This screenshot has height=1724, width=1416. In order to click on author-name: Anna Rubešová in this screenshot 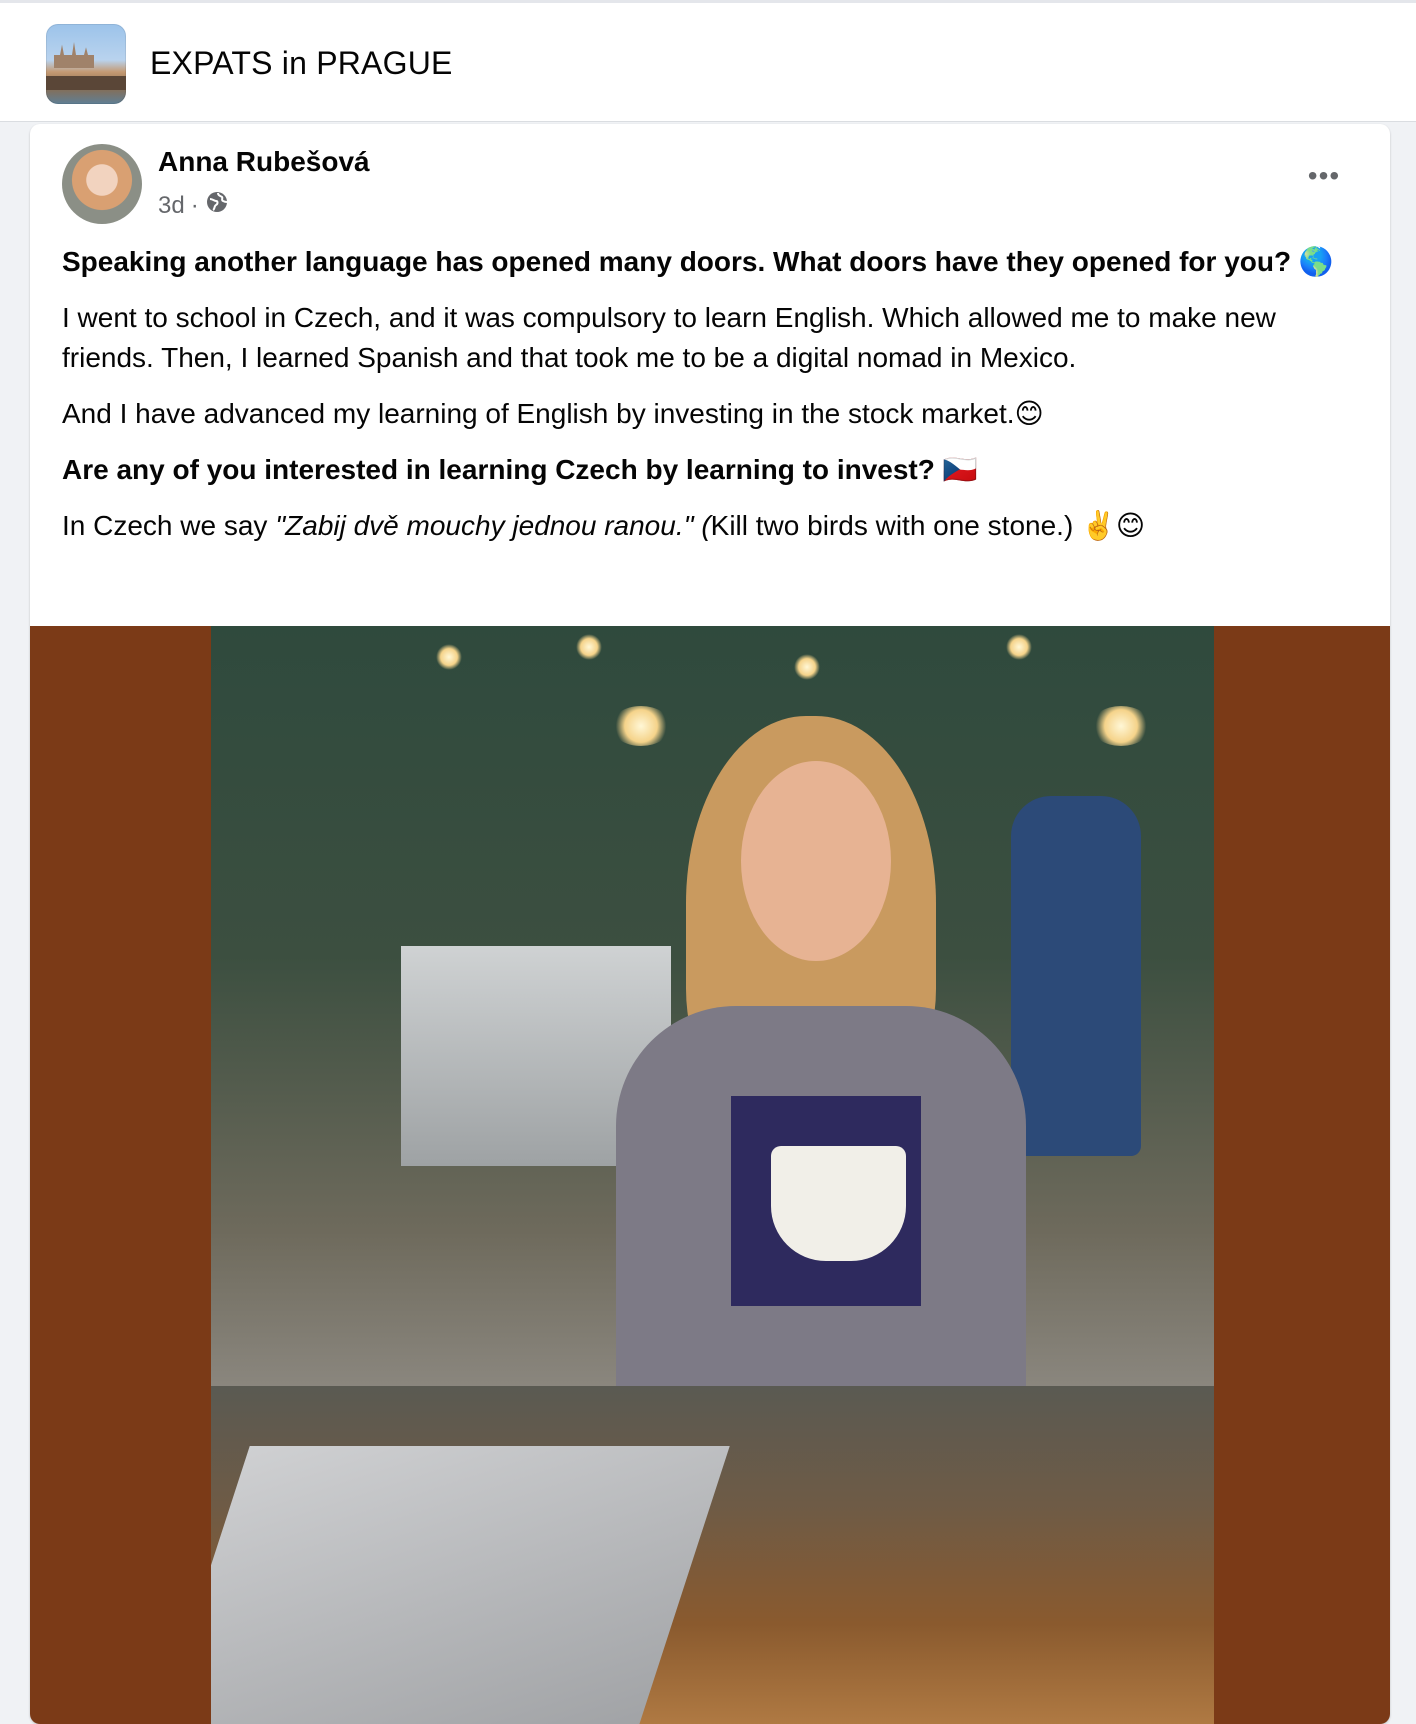, I will do `click(264, 162)`.